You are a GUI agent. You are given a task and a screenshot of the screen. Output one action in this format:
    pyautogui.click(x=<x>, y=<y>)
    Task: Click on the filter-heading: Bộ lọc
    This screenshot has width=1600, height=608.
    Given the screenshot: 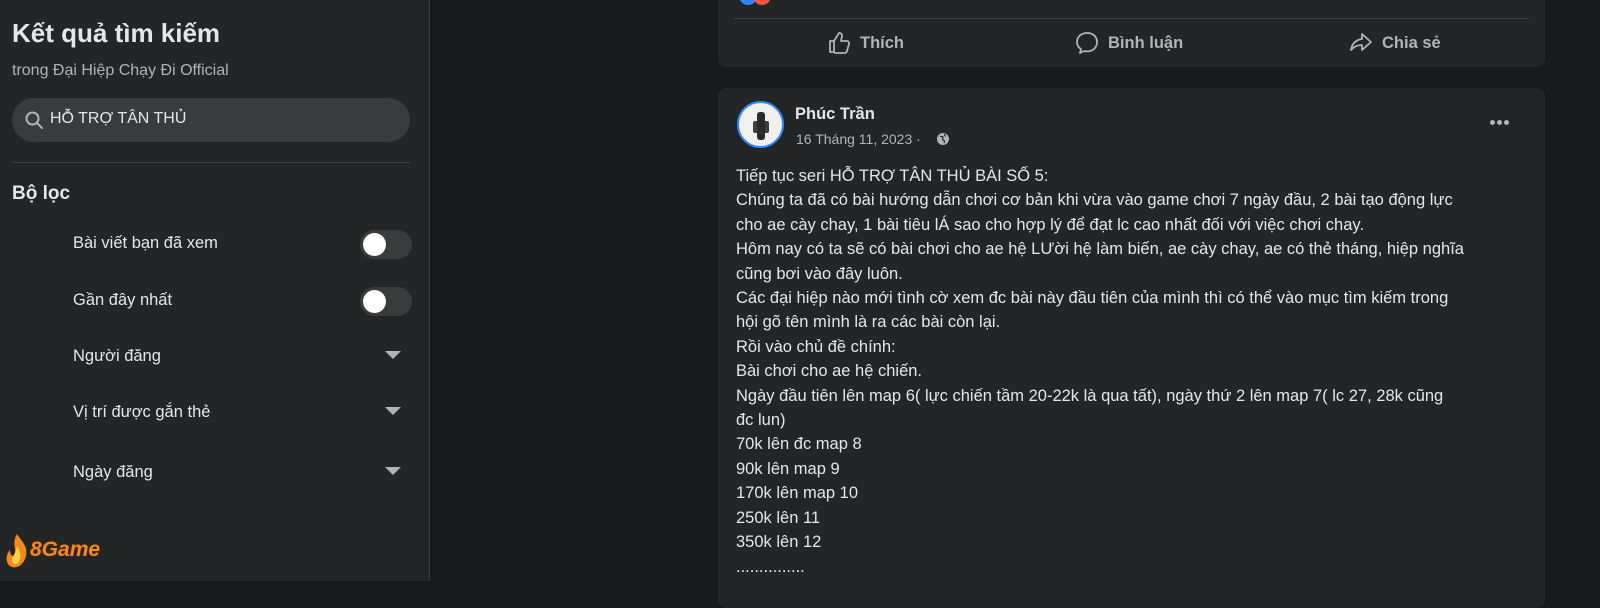 What is the action you would take?
    pyautogui.click(x=41, y=193)
    